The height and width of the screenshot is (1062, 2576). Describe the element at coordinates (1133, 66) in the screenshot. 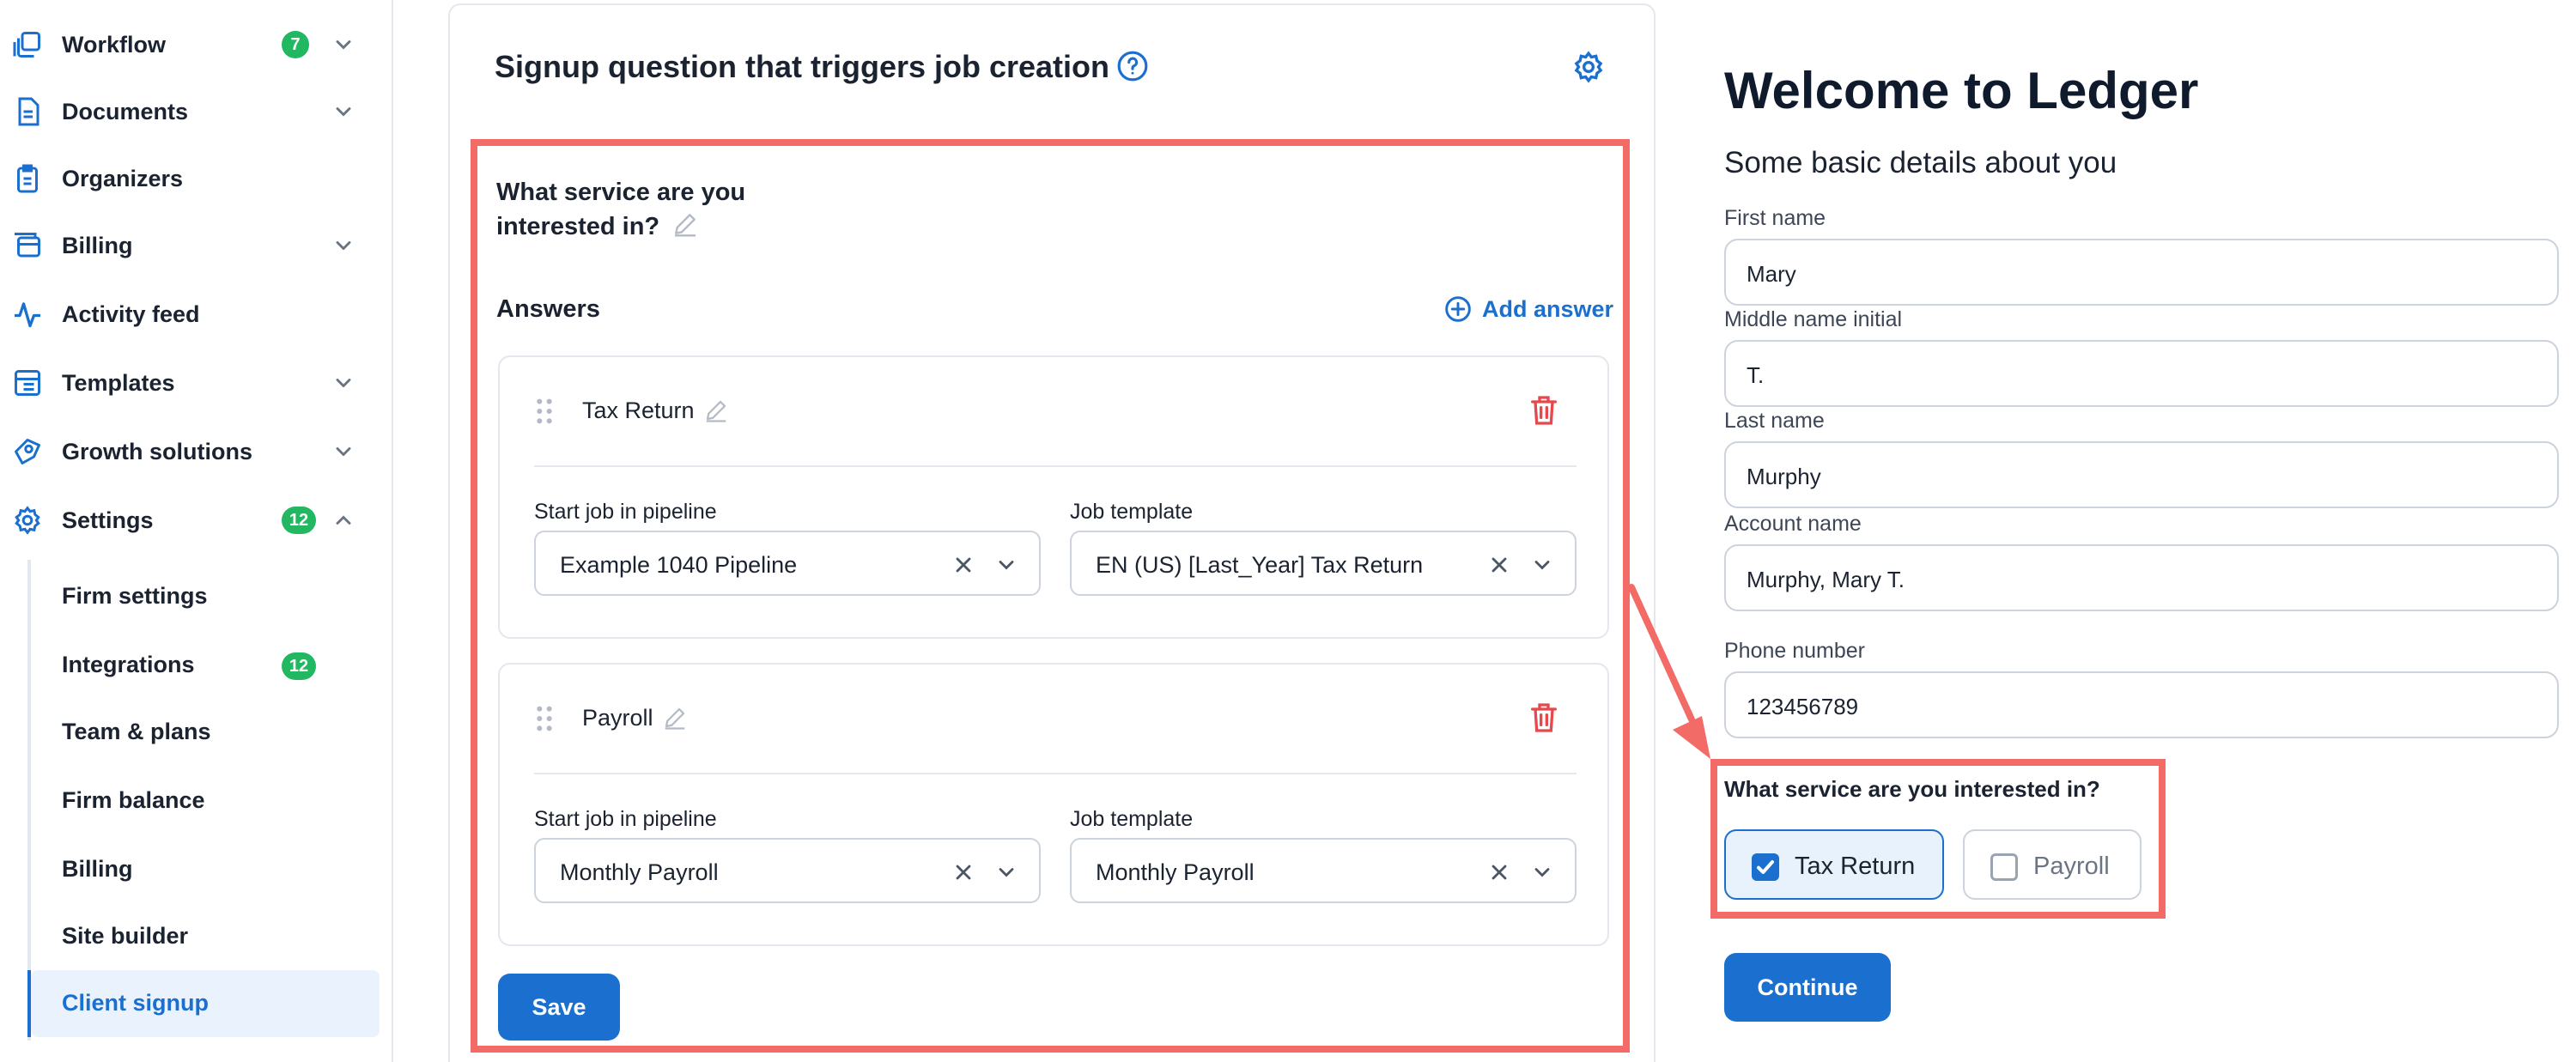

I see `help-icon` at that location.